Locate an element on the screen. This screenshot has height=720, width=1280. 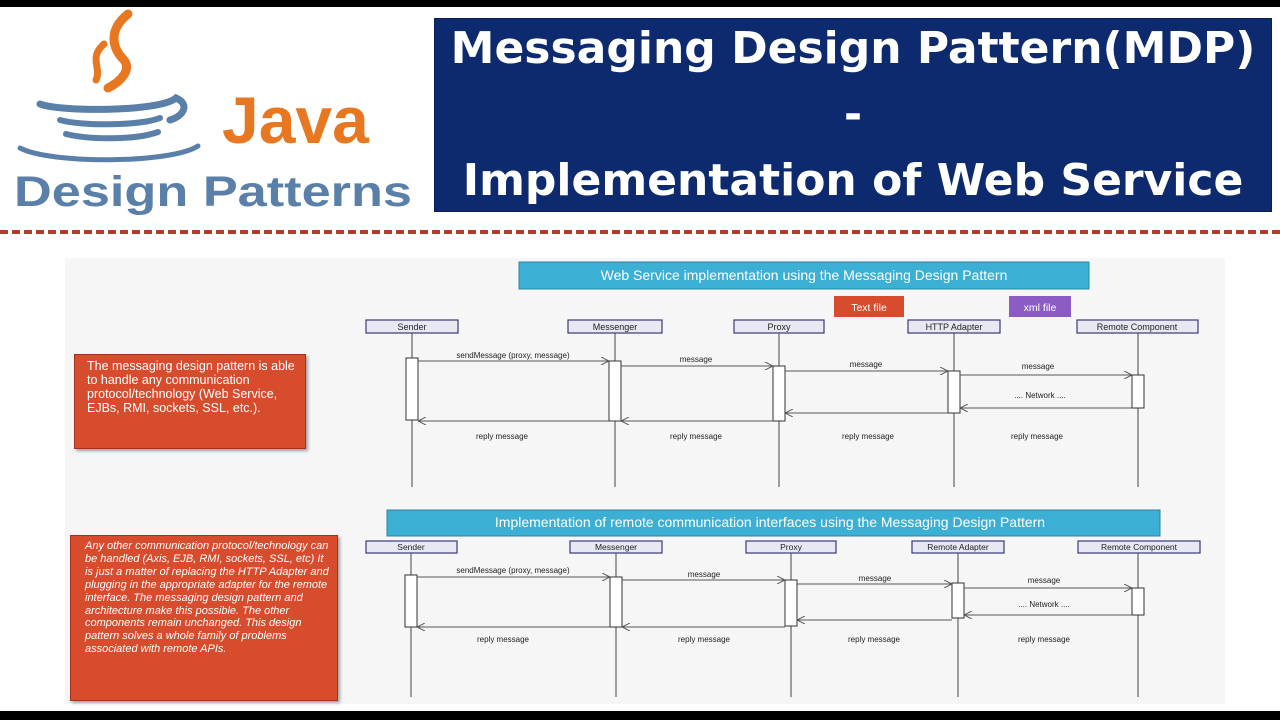
text-file-label: Text file is located at coordinates (869, 308).